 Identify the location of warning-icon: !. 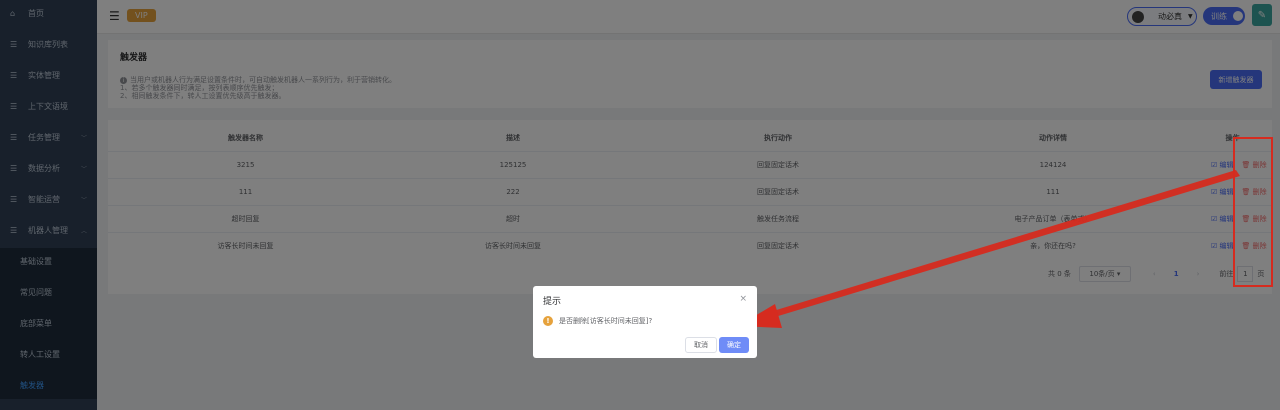
(548, 321).